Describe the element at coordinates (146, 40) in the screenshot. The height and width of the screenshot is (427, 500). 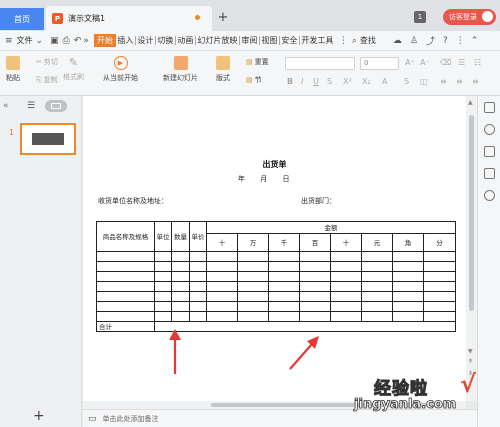
I see `menu-item-design: 设计` at that location.